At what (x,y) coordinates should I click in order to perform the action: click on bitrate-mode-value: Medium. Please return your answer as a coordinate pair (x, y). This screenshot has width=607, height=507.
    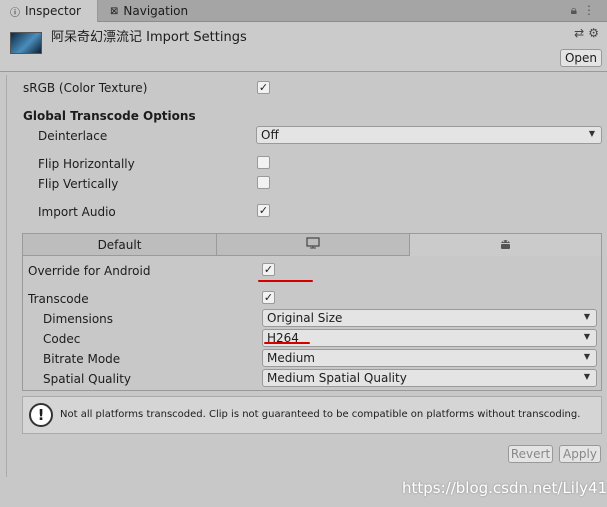
    Looking at the image, I should click on (291, 358).